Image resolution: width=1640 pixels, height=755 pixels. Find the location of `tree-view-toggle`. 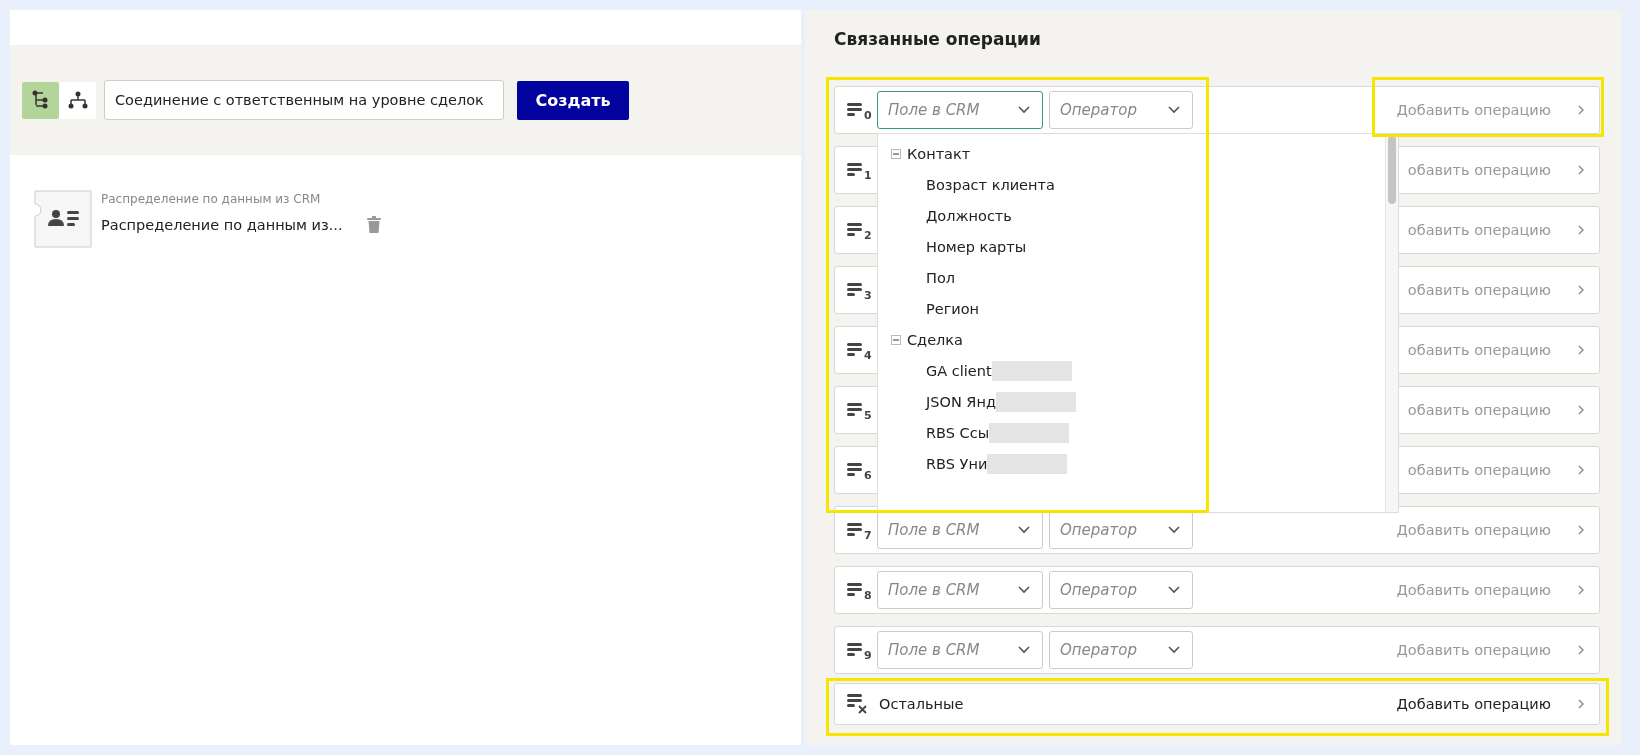

tree-view-toggle is located at coordinates (40, 100).